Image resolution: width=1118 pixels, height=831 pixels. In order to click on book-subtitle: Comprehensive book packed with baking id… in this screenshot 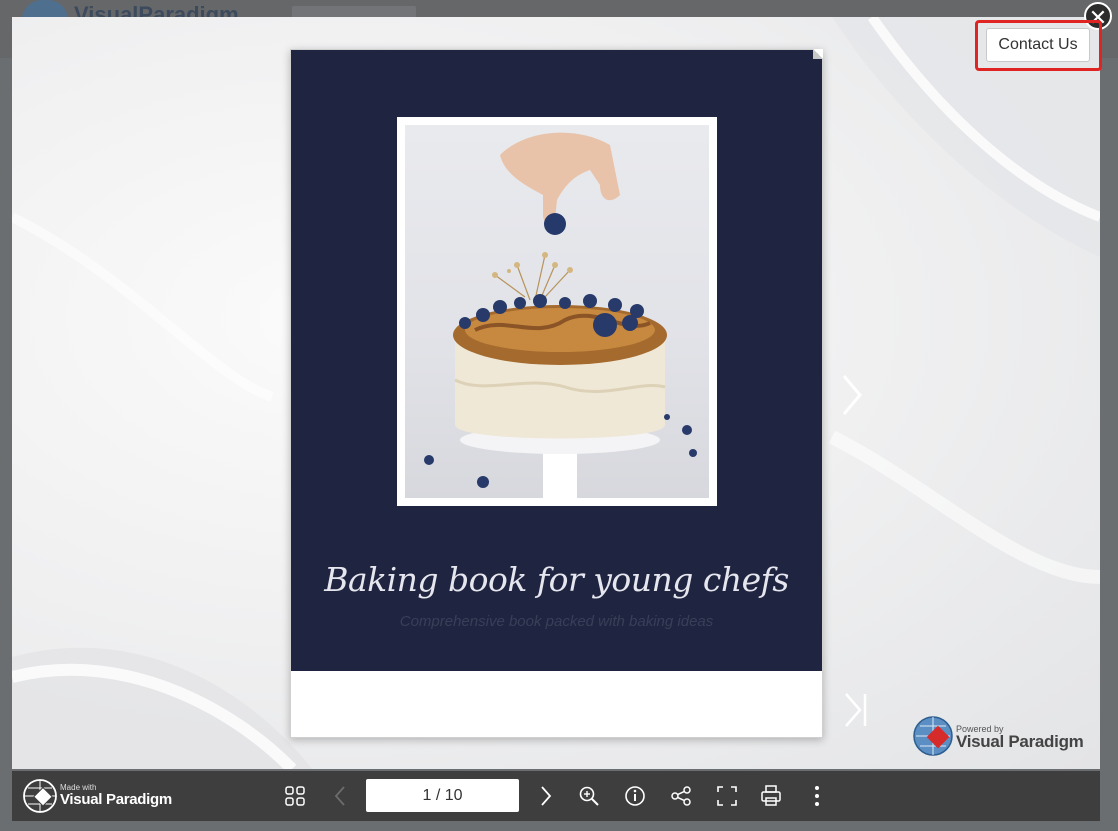, I will do `click(556, 621)`.